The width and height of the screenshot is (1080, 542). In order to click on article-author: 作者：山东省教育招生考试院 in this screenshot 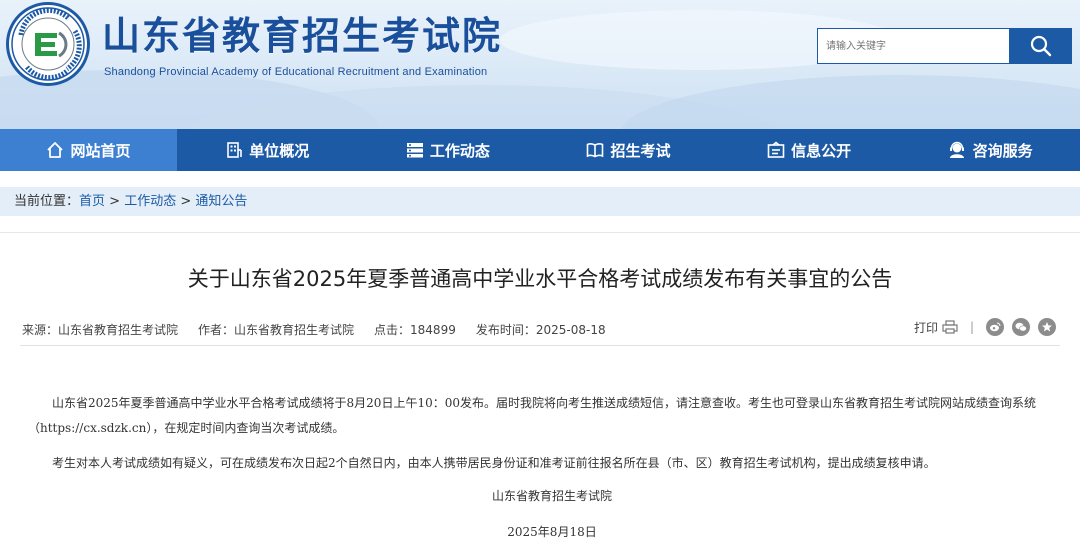, I will do `click(276, 330)`.